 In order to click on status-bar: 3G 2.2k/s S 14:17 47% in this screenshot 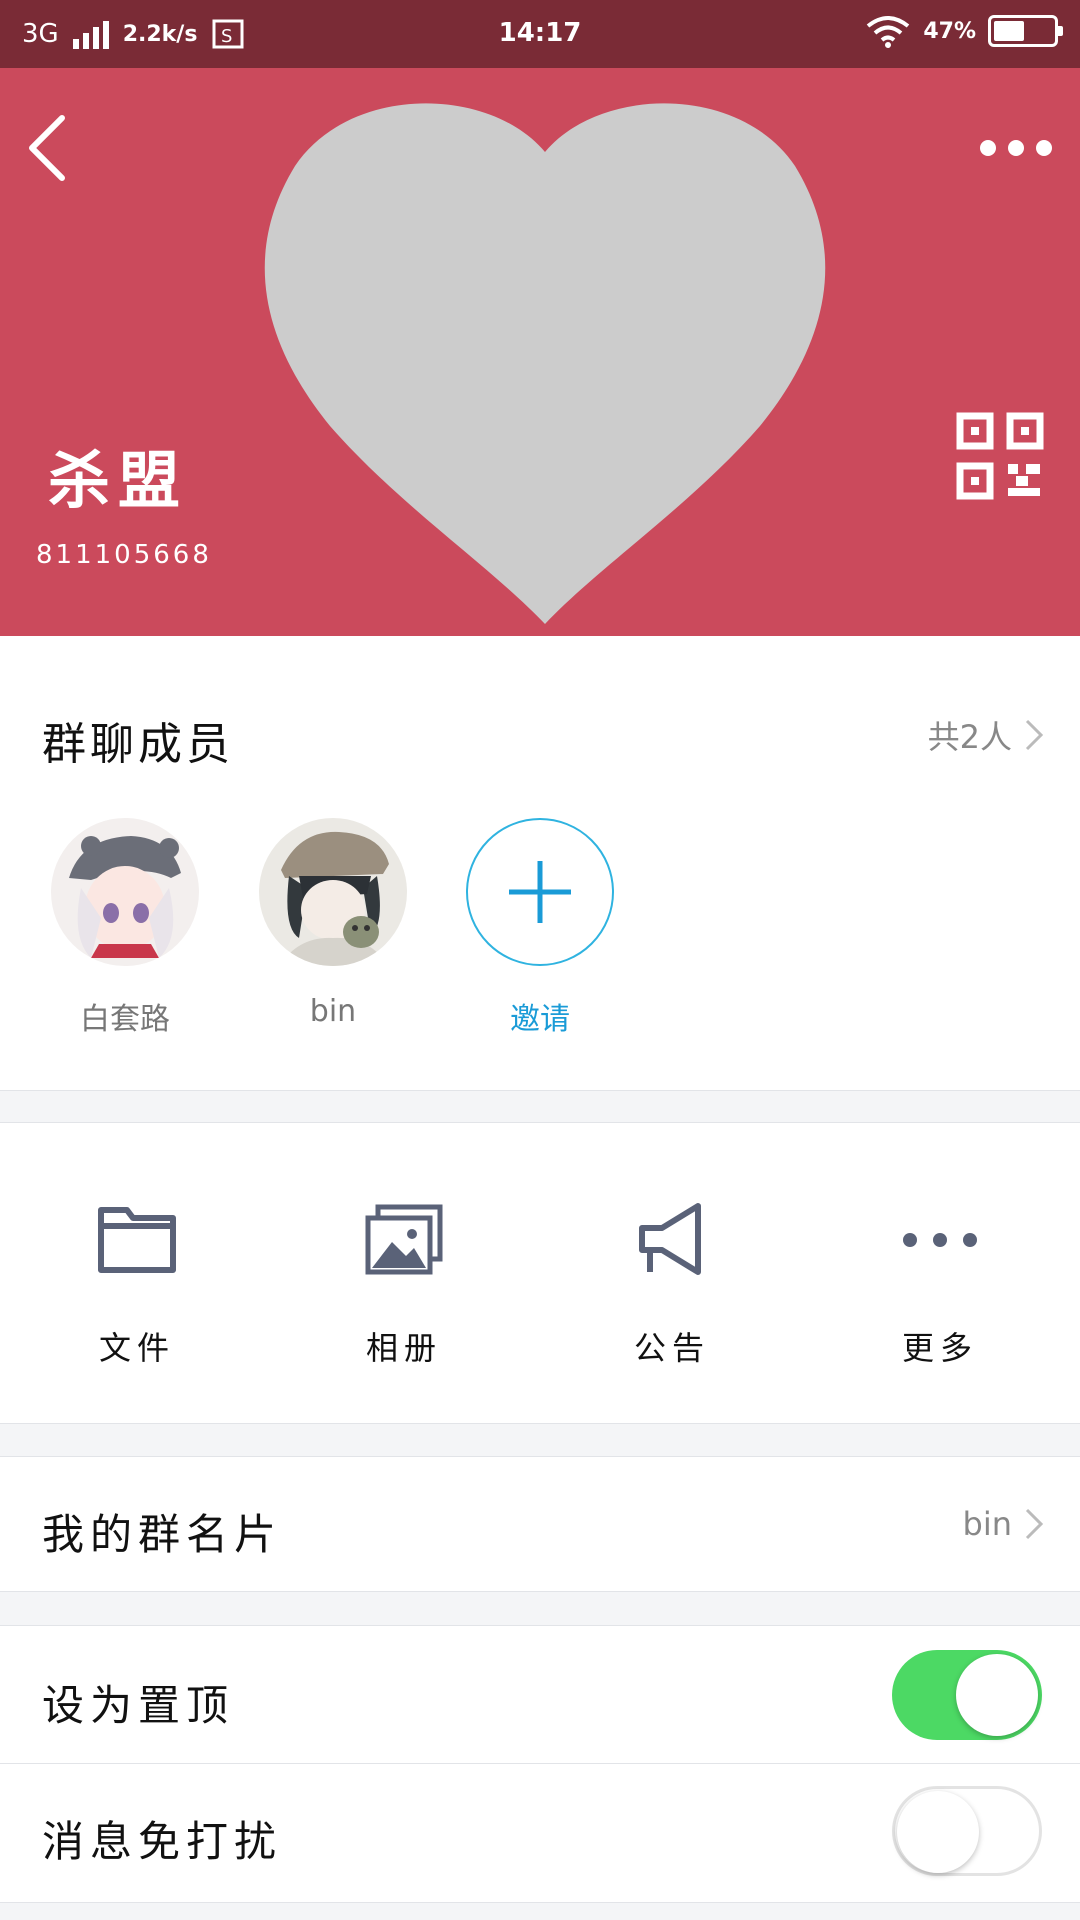, I will do `click(540, 34)`.